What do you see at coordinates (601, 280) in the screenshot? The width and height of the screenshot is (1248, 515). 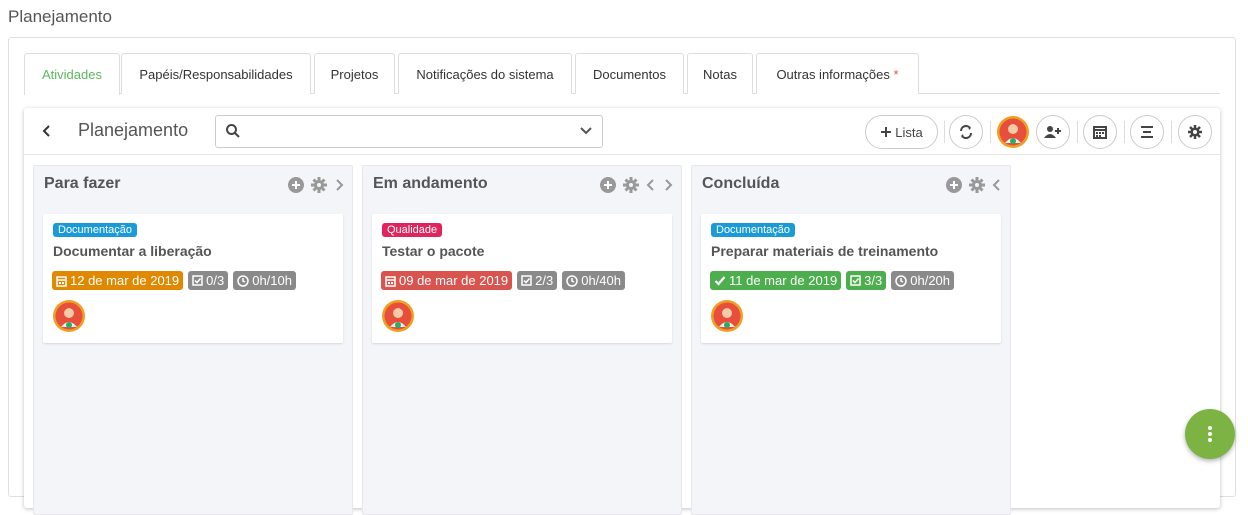 I see `time-text: 0h/40h` at bounding box center [601, 280].